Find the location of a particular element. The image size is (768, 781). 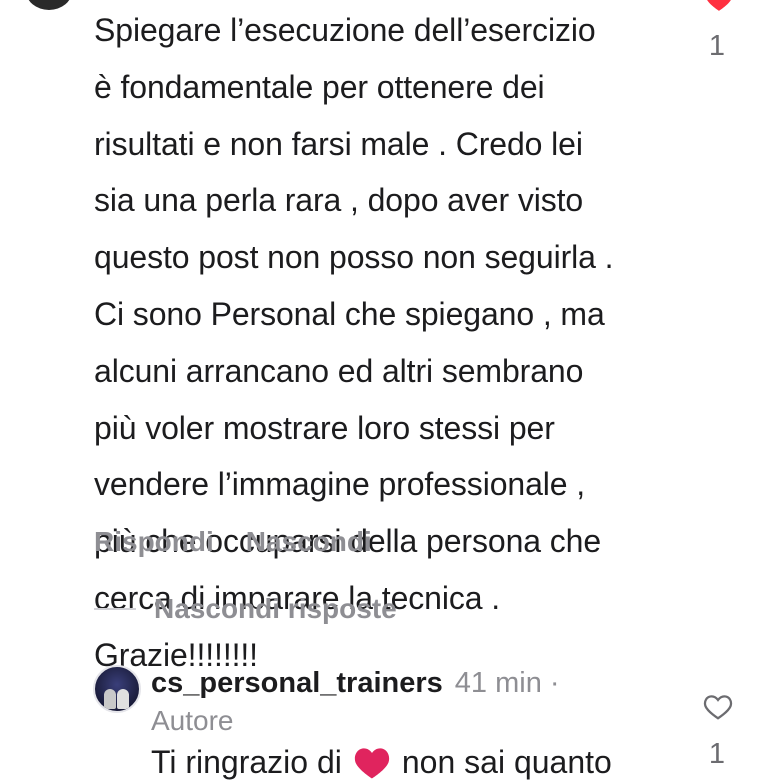

replies-divider-line is located at coordinates (115, 609).